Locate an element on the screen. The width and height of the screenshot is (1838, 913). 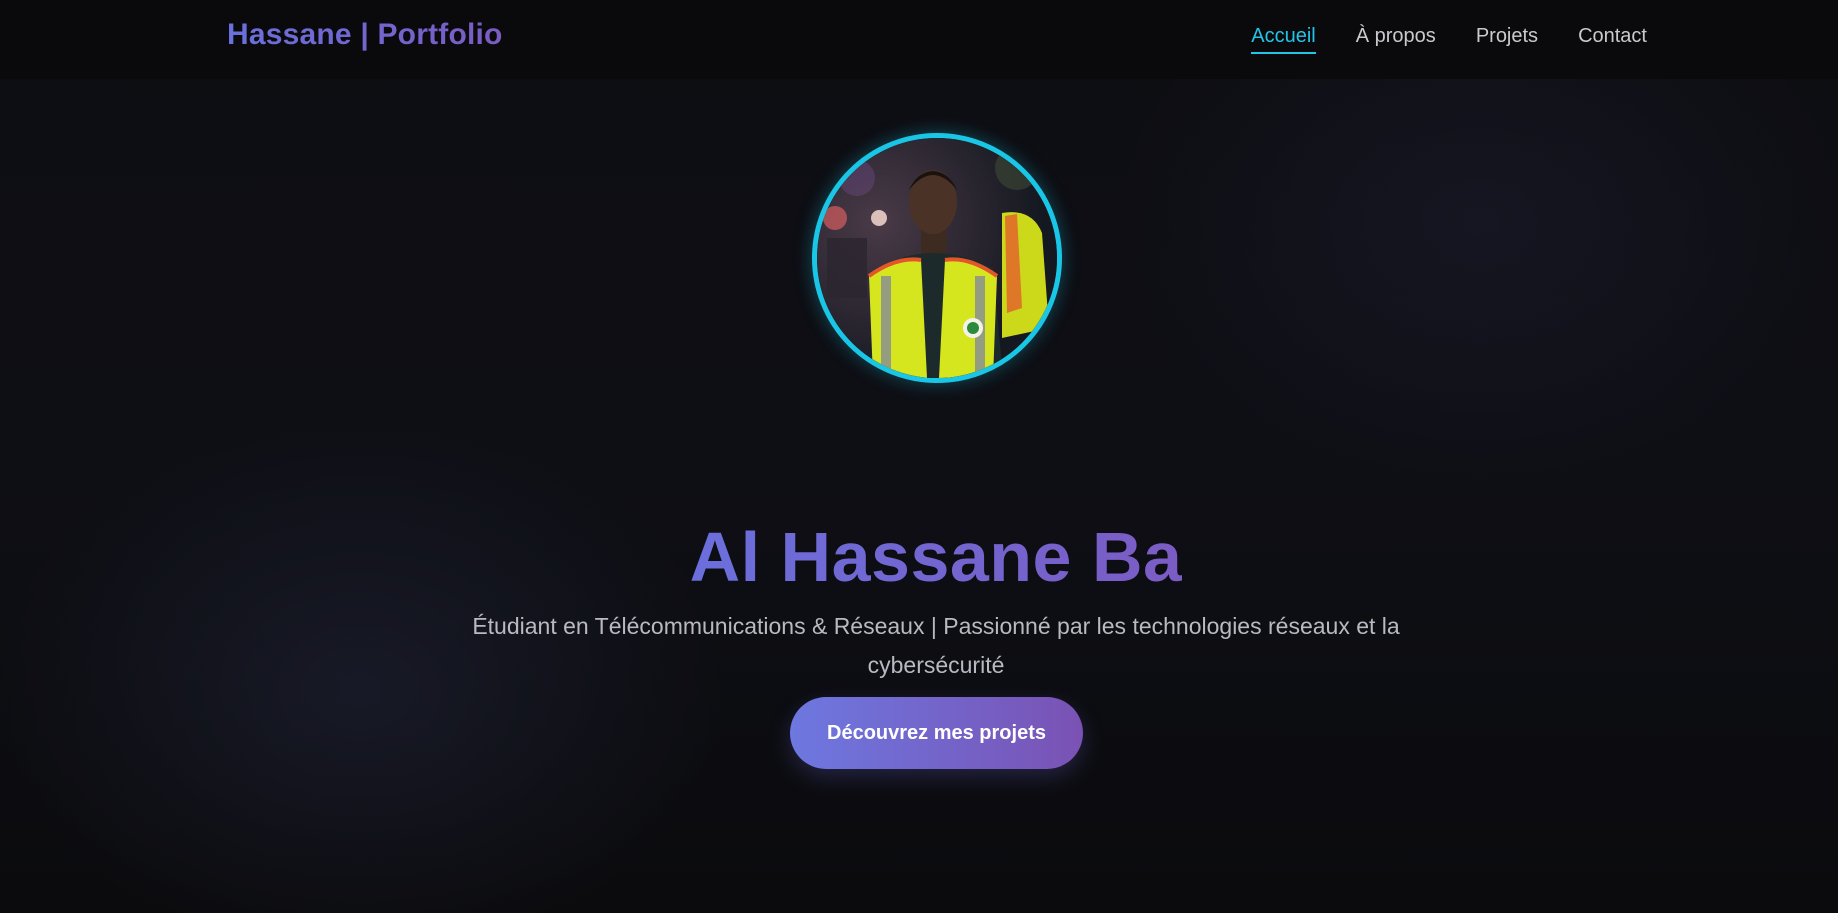
hero-title-text: Al Hassane Ba is located at coordinates (936, 556).